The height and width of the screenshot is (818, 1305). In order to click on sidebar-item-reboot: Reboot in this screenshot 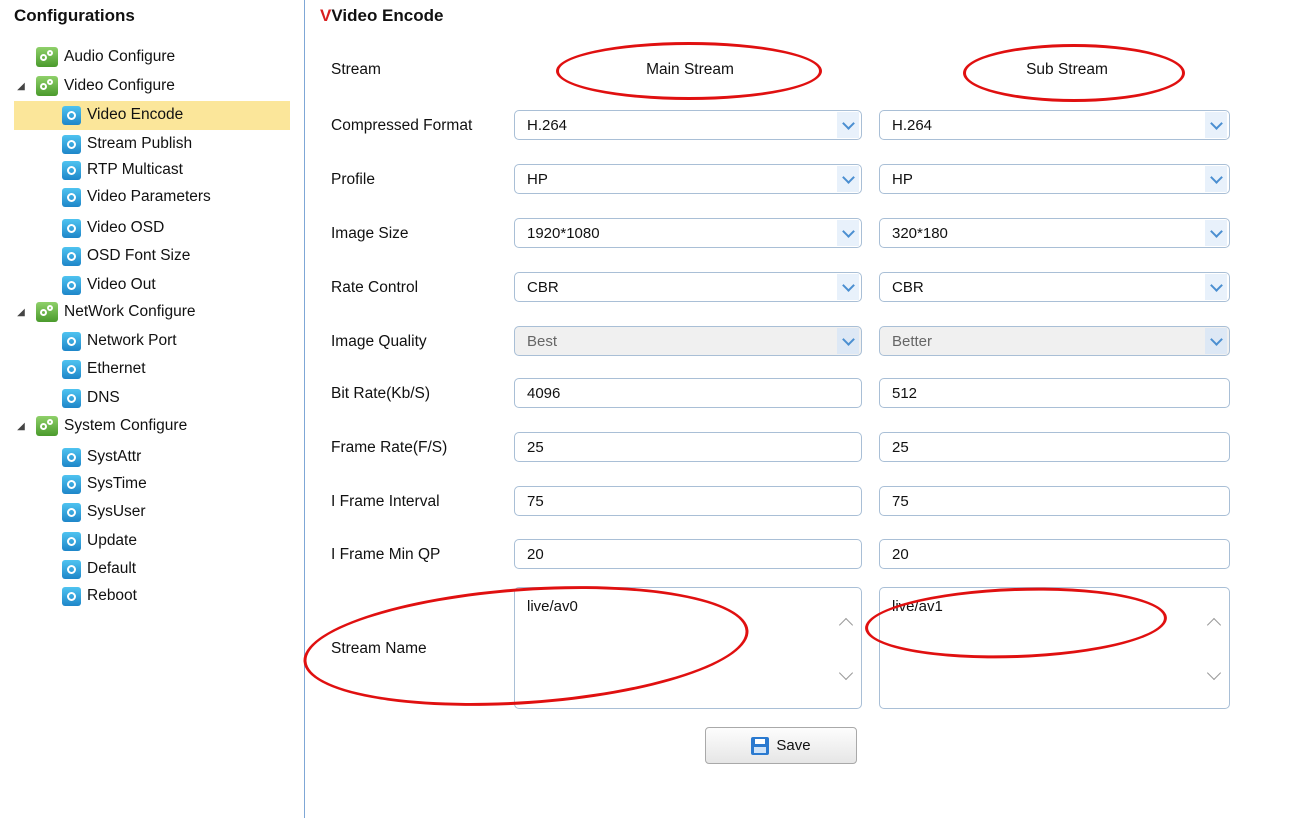, I will do `click(99, 596)`.